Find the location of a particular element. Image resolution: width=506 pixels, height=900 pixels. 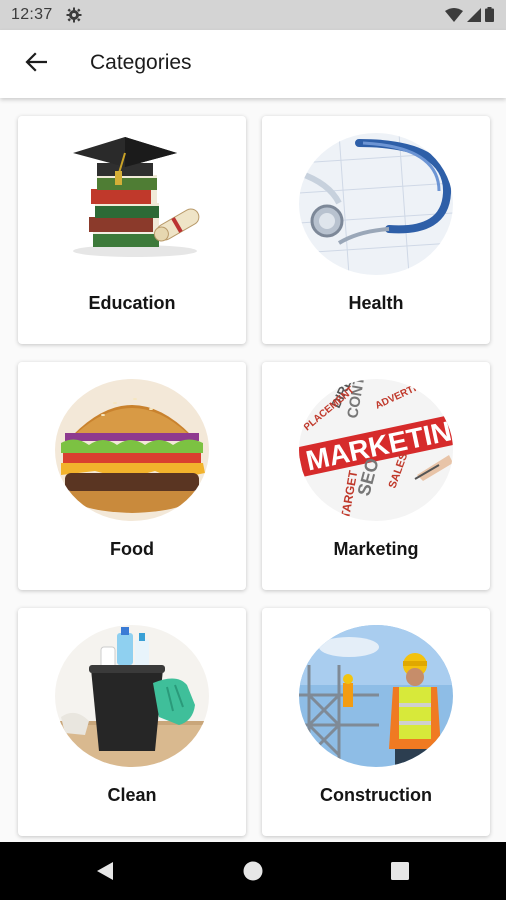

category-card-clean: Clean is located at coordinates (132, 722).